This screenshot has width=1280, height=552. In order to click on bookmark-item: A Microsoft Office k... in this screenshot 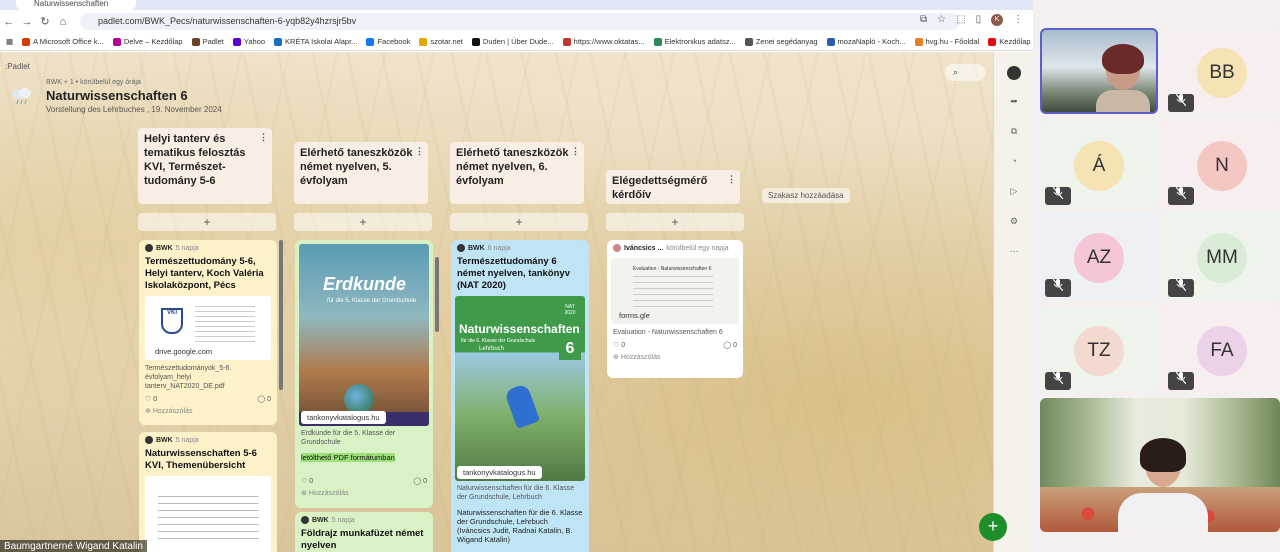, I will do `click(63, 41)`.